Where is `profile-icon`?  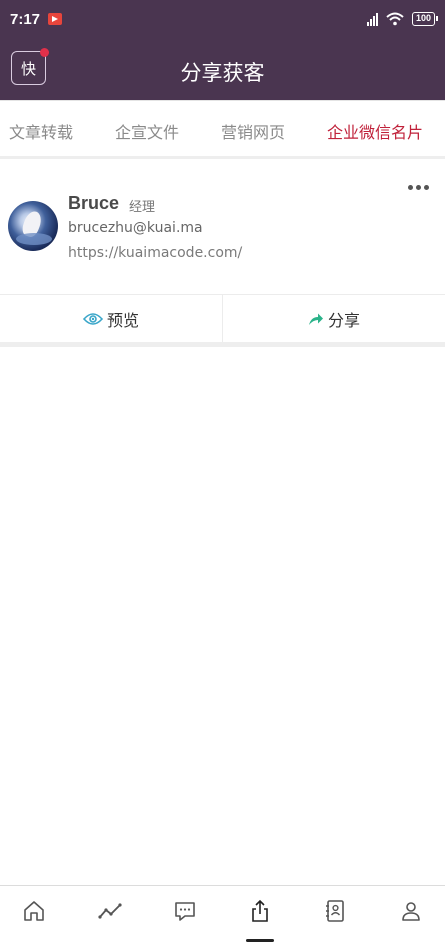 profile-icon is located at coordinates (411, 911).